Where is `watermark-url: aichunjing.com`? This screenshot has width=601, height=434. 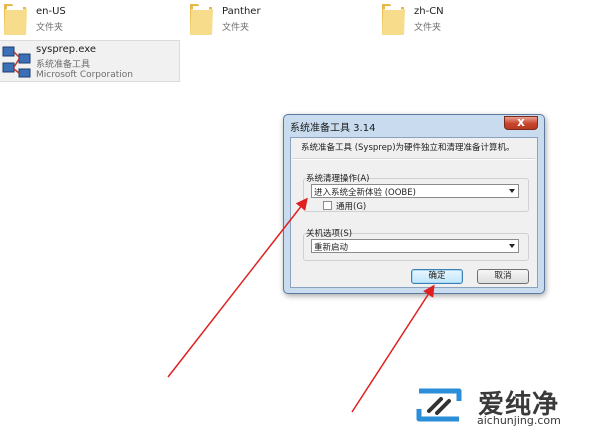 watermark-url: aichunjing.com is located at coordinates (519, 420).